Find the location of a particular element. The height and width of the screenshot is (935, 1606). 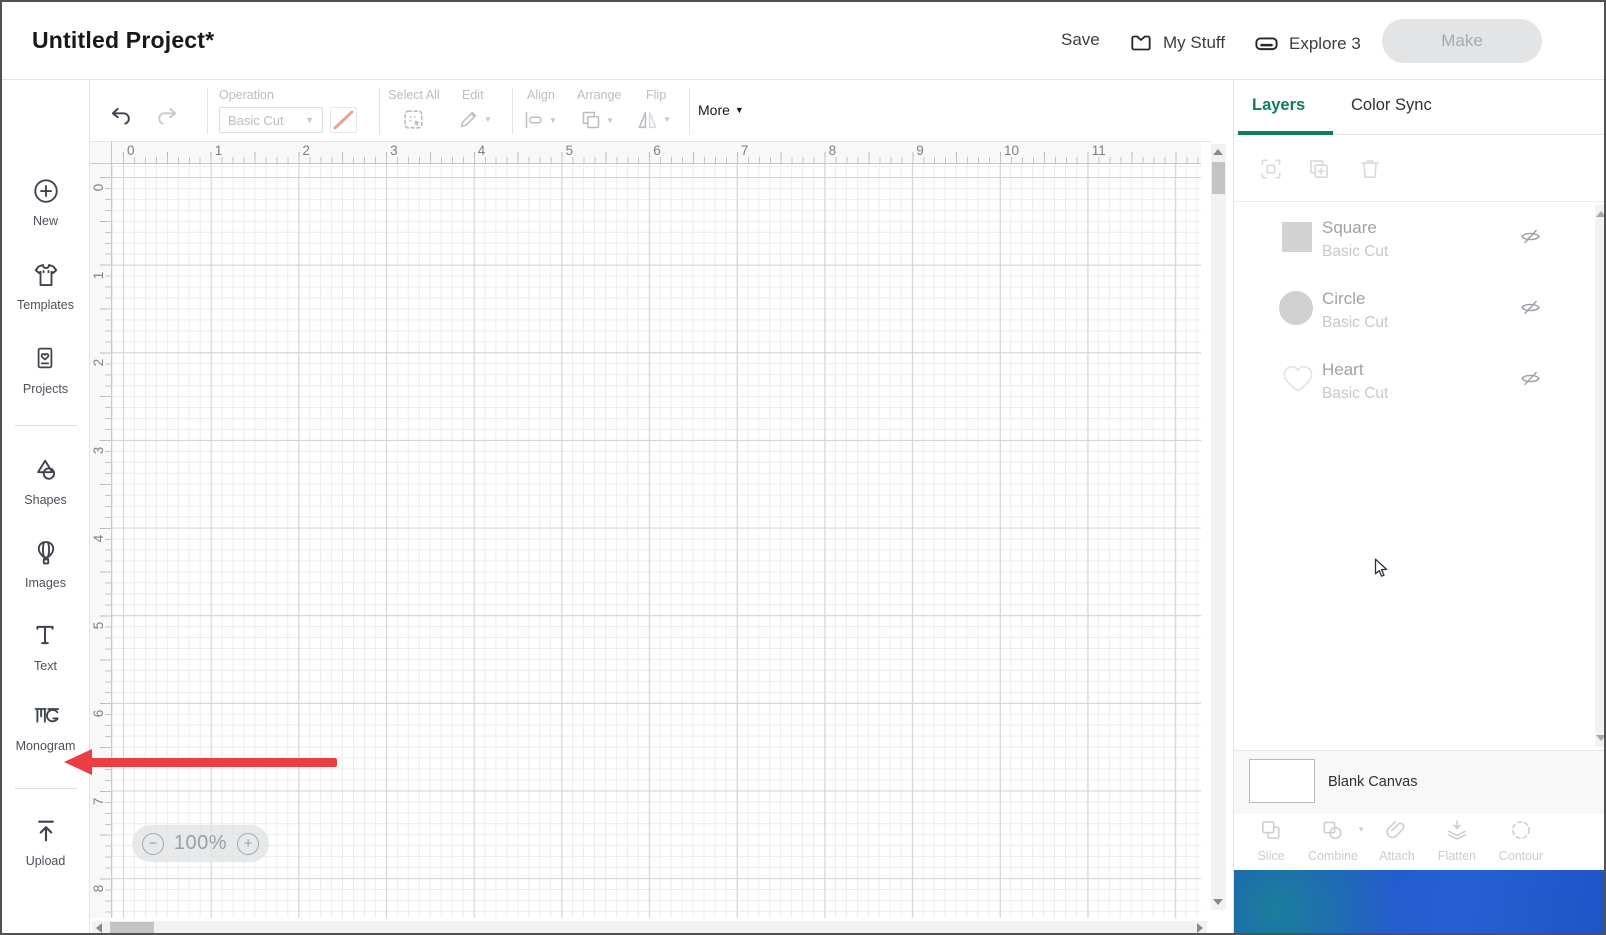

machine-icon is located at coordinates (1266, 43).